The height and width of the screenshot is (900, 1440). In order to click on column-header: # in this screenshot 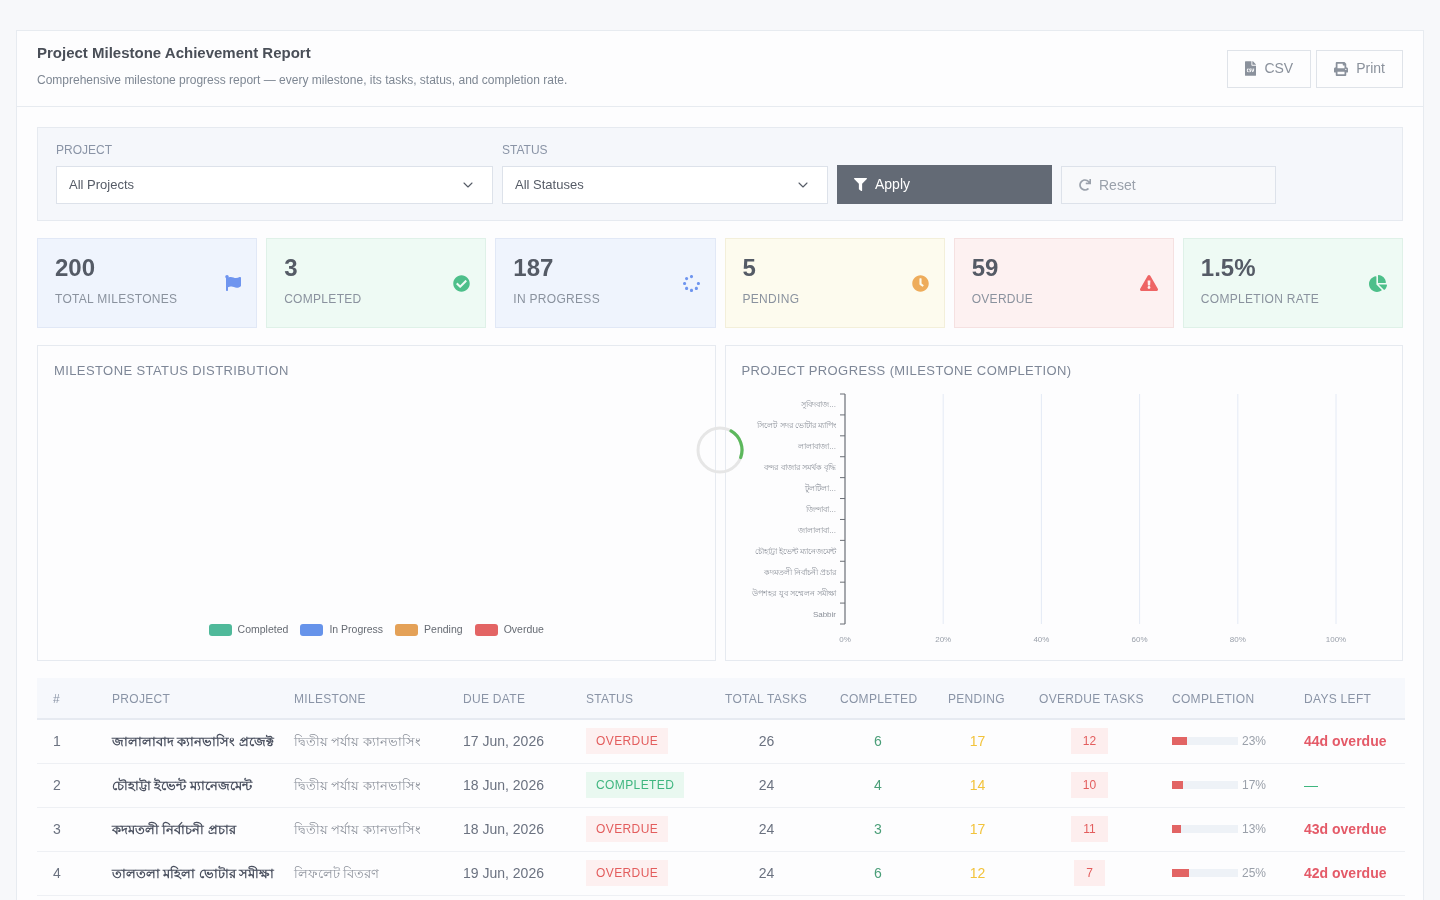, I will do `click(56, 699)`.